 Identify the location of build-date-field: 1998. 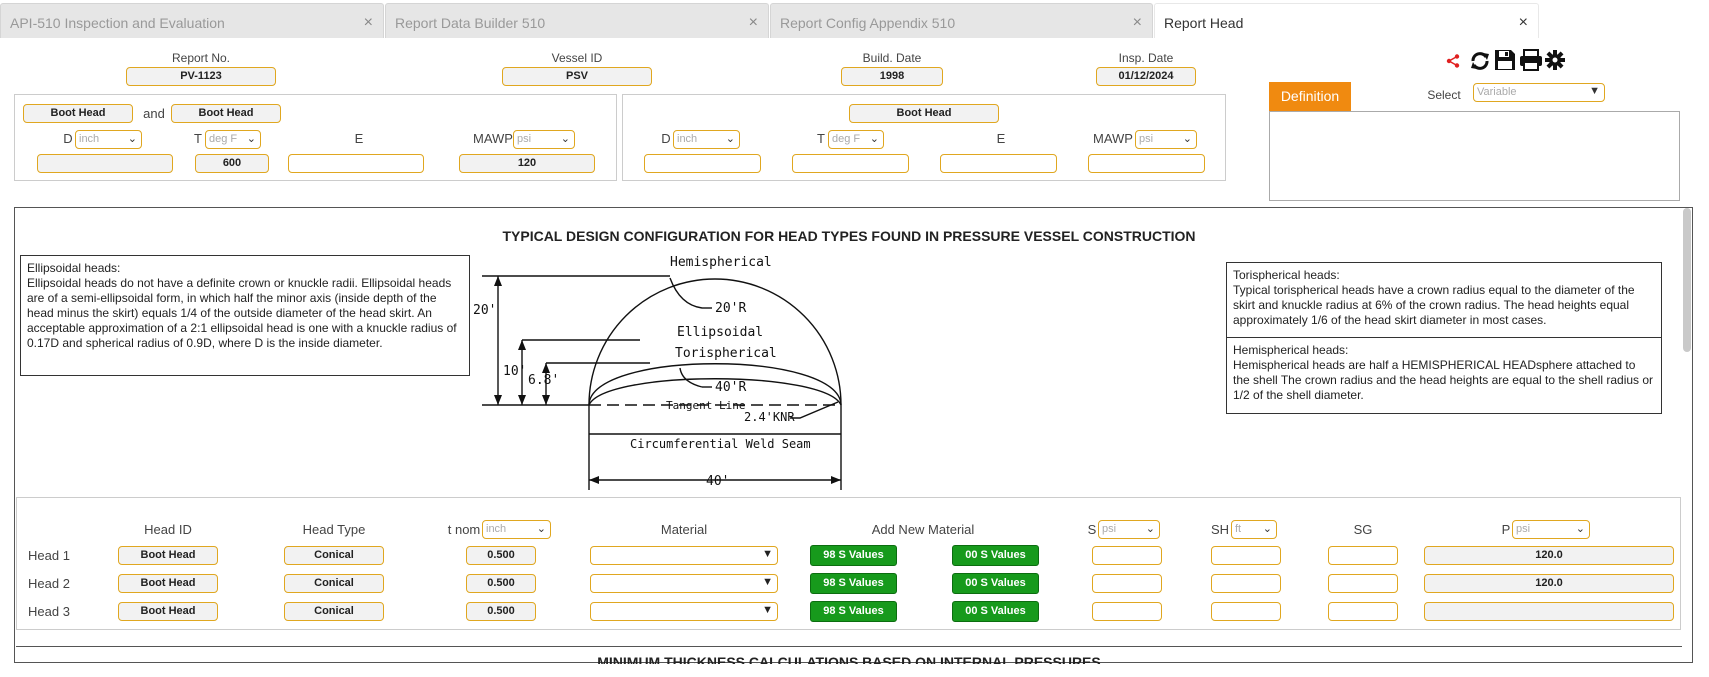
(892, 76).